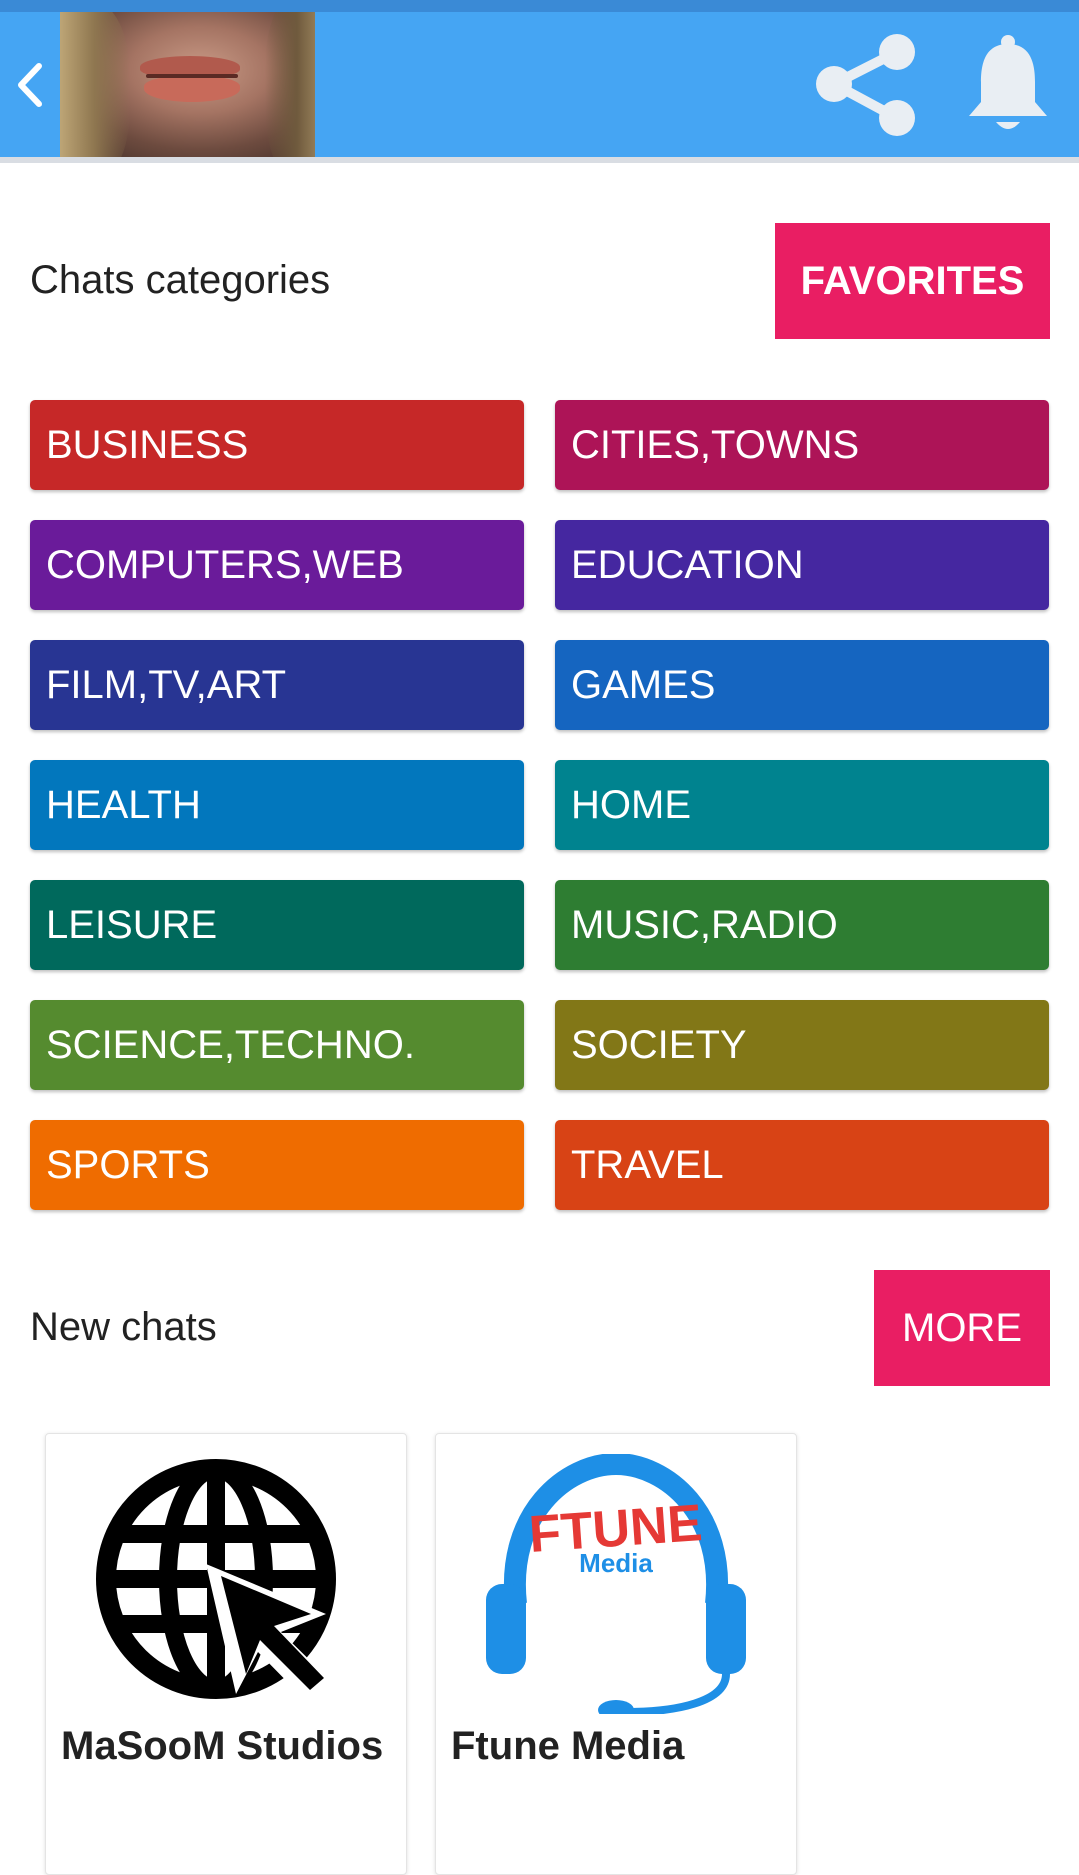 The width and height of the screenshot is (1079, 1875). I want to click on status-bar, so click(539, 6).